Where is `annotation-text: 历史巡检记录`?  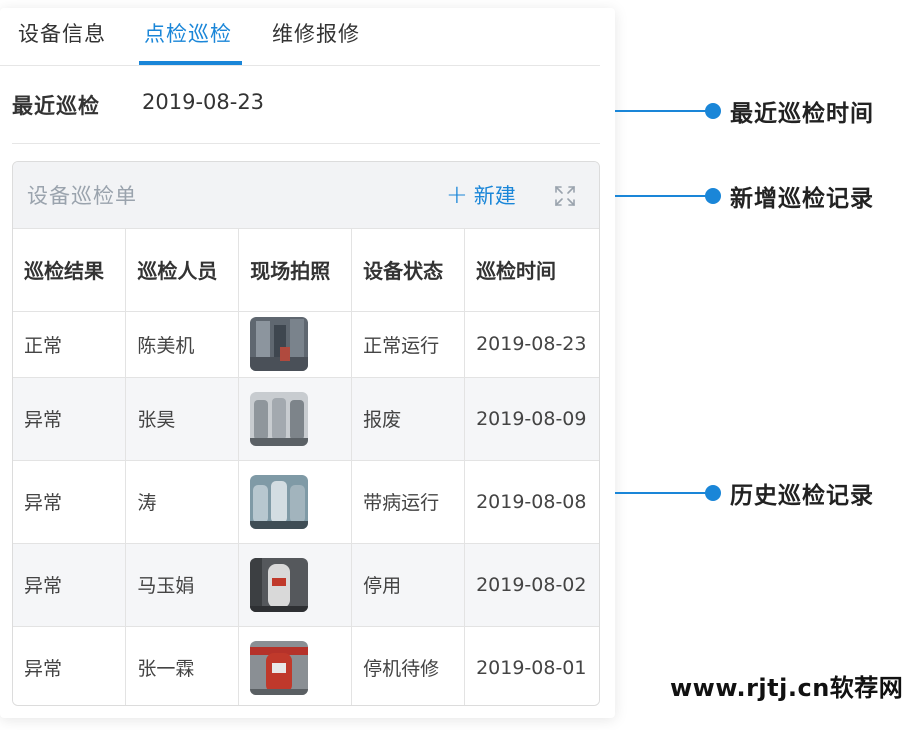 annotation-text: 历史巡检记录 is located at coordinates (802, 496).